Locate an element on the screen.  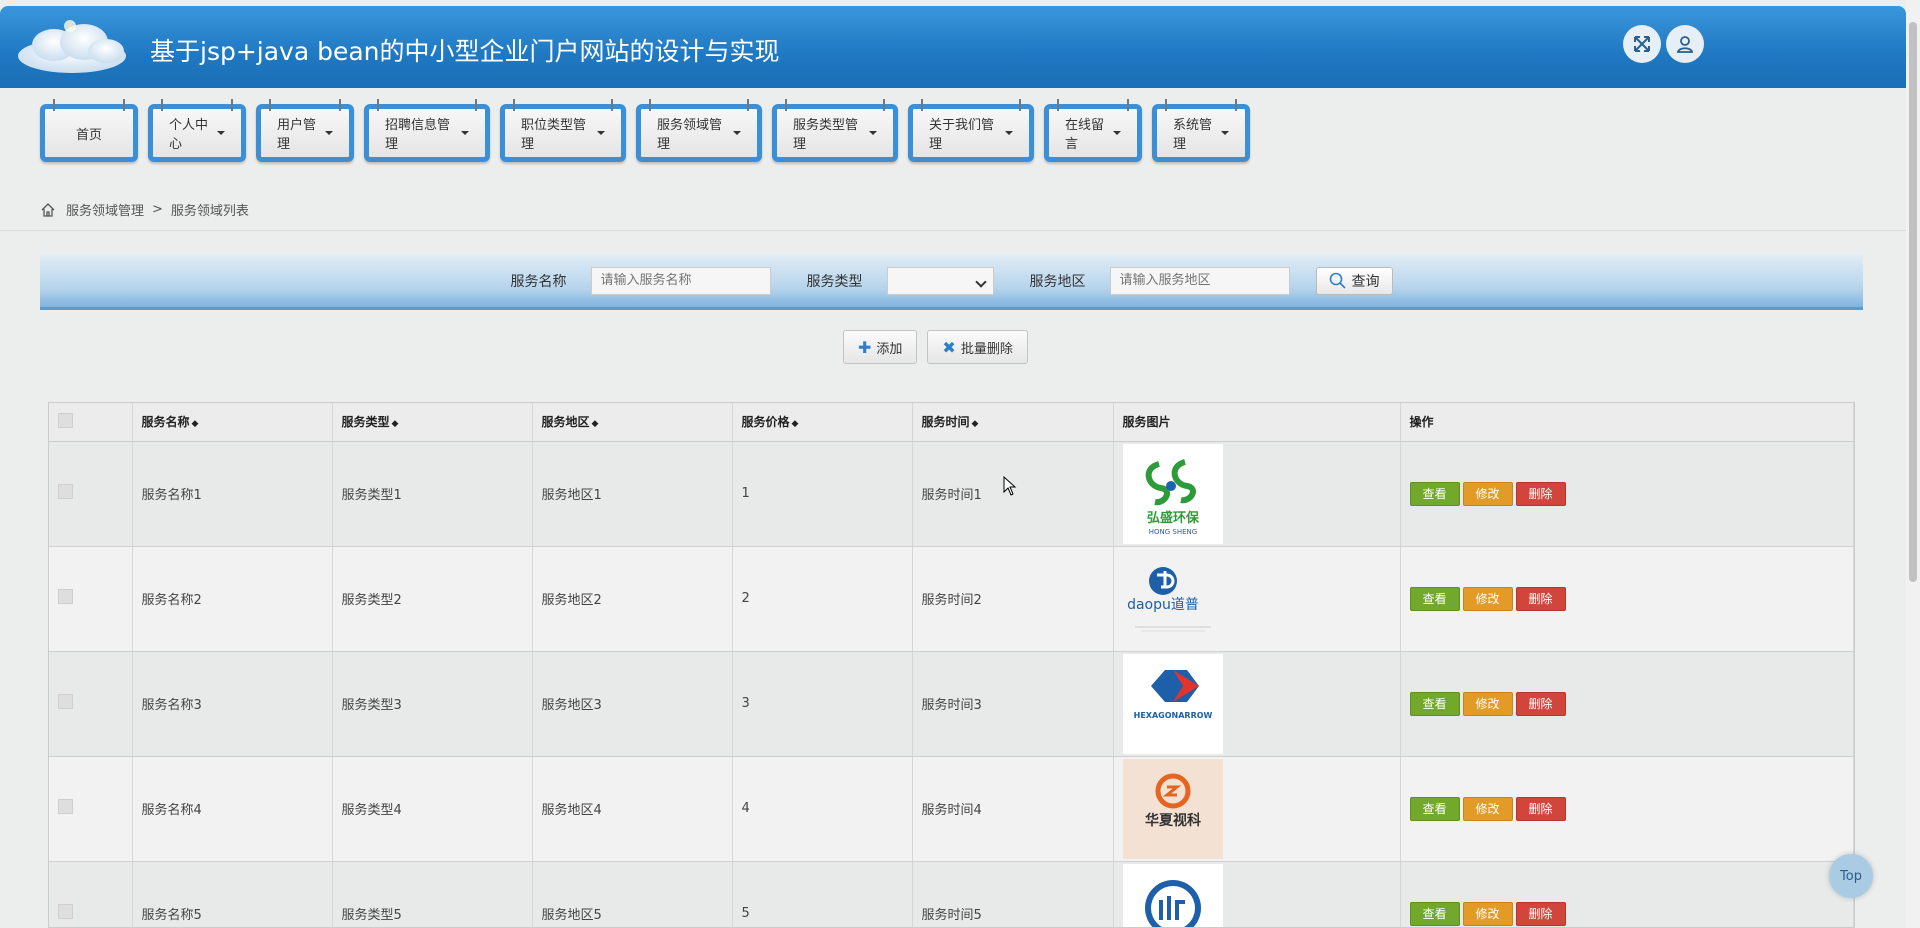
th-operations: 操作 is located at coordinates (1627, 422).